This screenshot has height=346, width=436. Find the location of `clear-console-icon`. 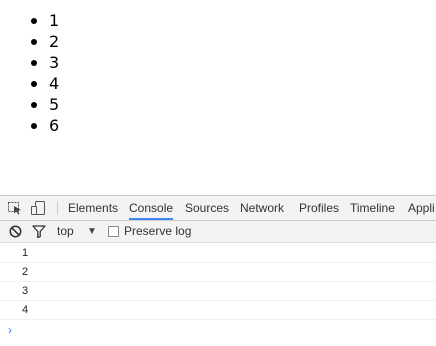

clear-console-icon is located at coordinates (15, 231).